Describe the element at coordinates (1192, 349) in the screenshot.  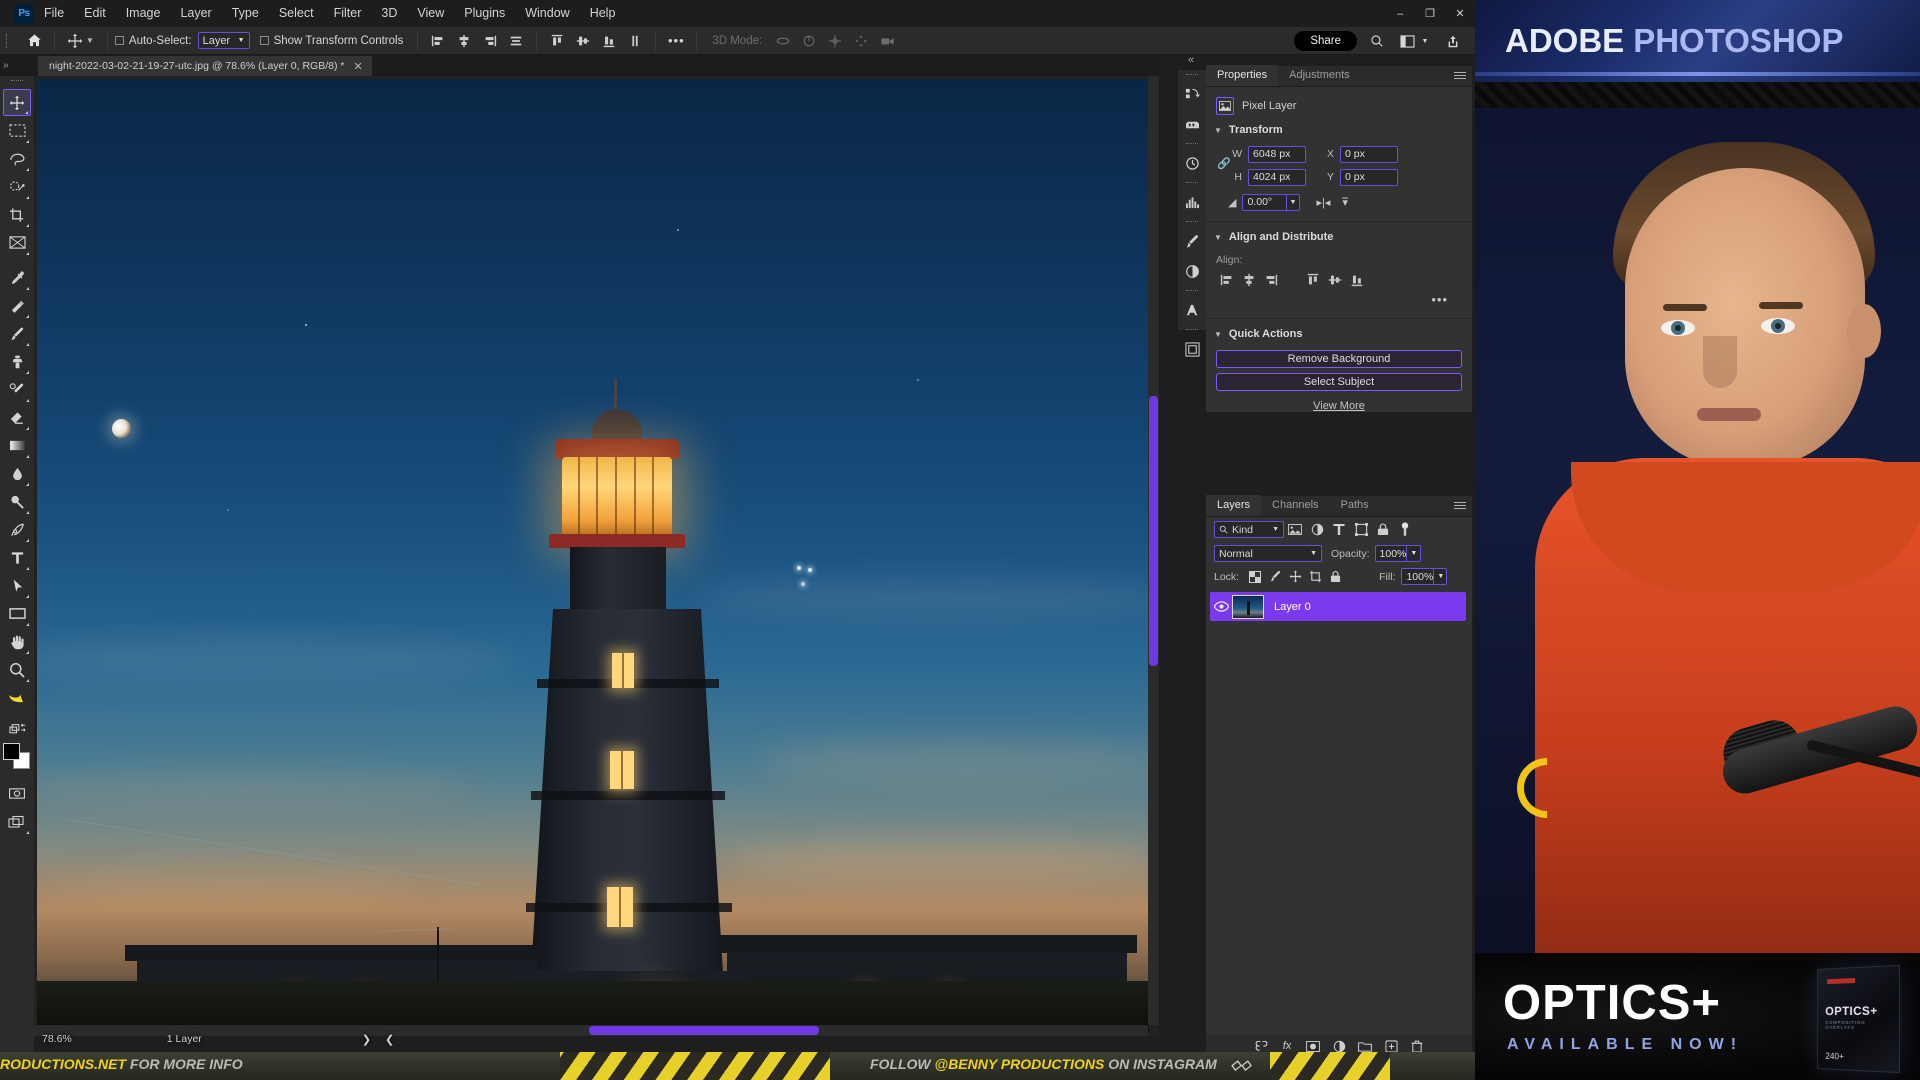
I see `patterns-icon` at that location.